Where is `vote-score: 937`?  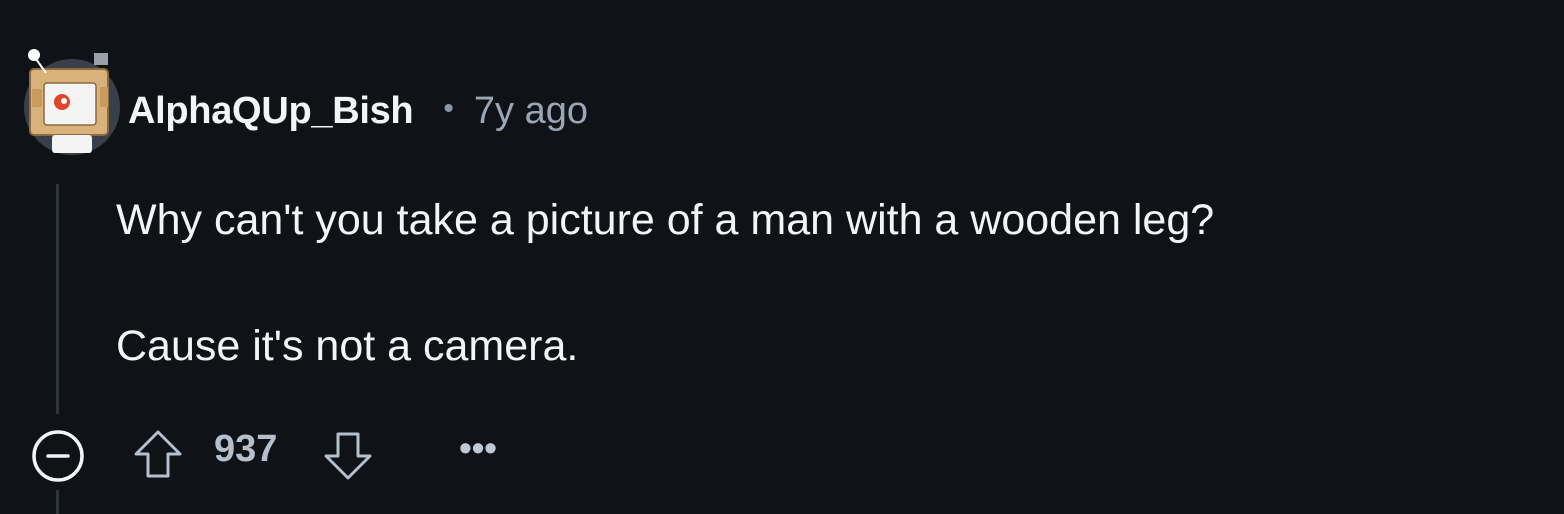
vote-score: 937 is located at coordinates (246, 449).